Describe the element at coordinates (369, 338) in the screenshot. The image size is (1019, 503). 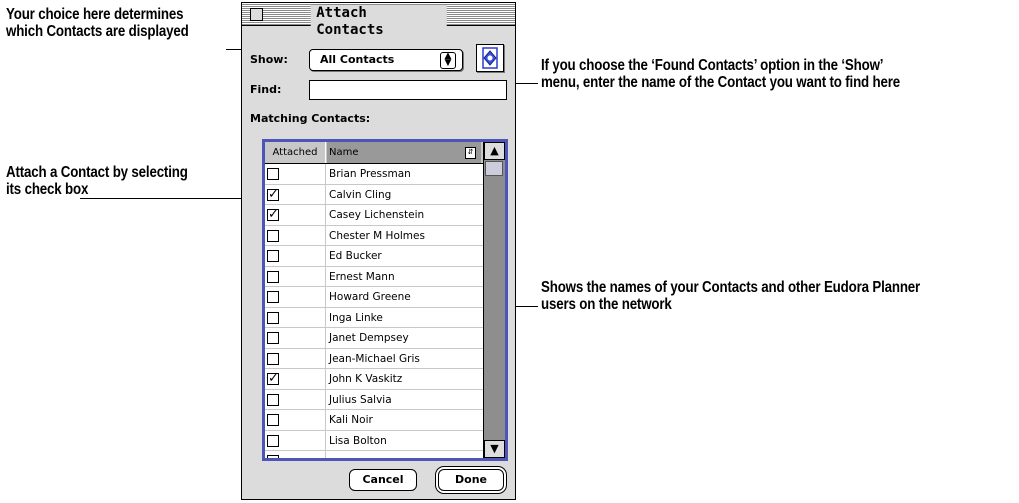
I see `contact-name: Janet Dempsey` at that location.